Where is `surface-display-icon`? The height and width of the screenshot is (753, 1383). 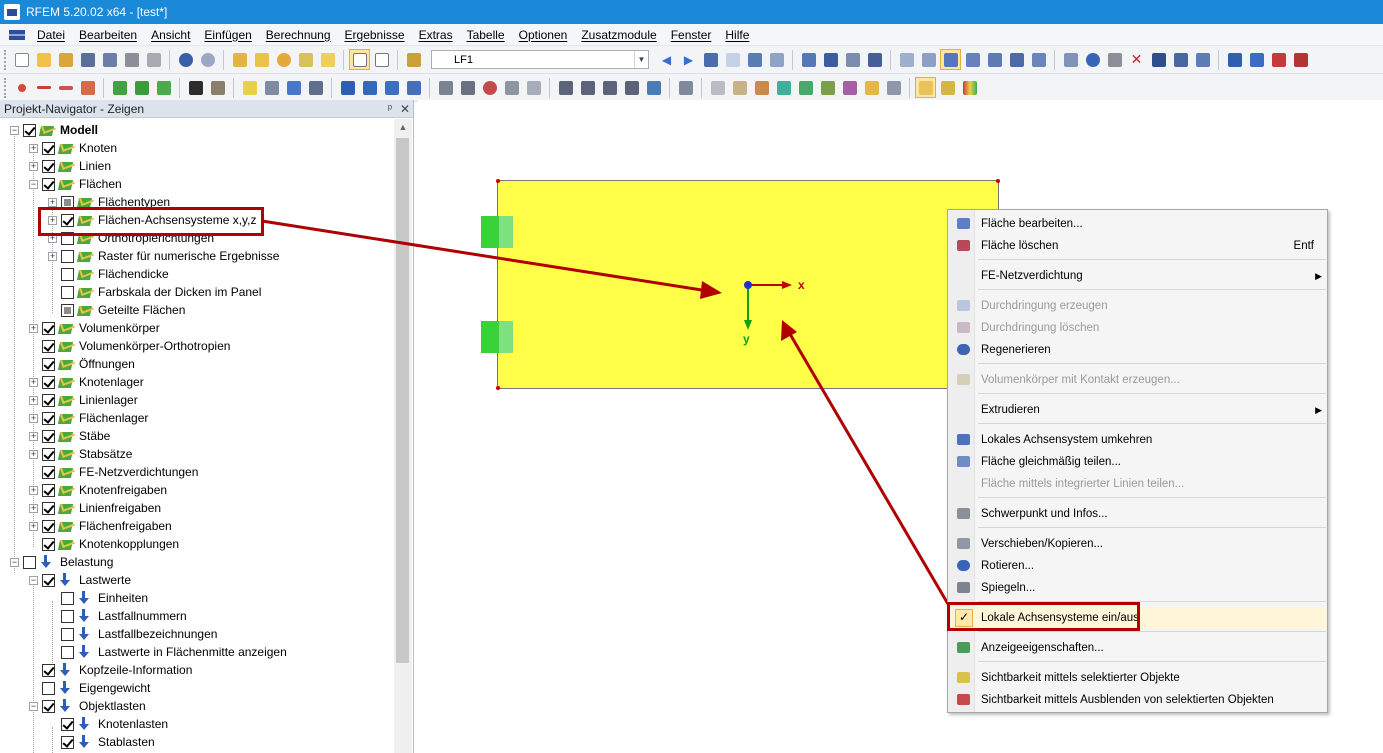 surface-display-icon is located at coordinates (783, 87).